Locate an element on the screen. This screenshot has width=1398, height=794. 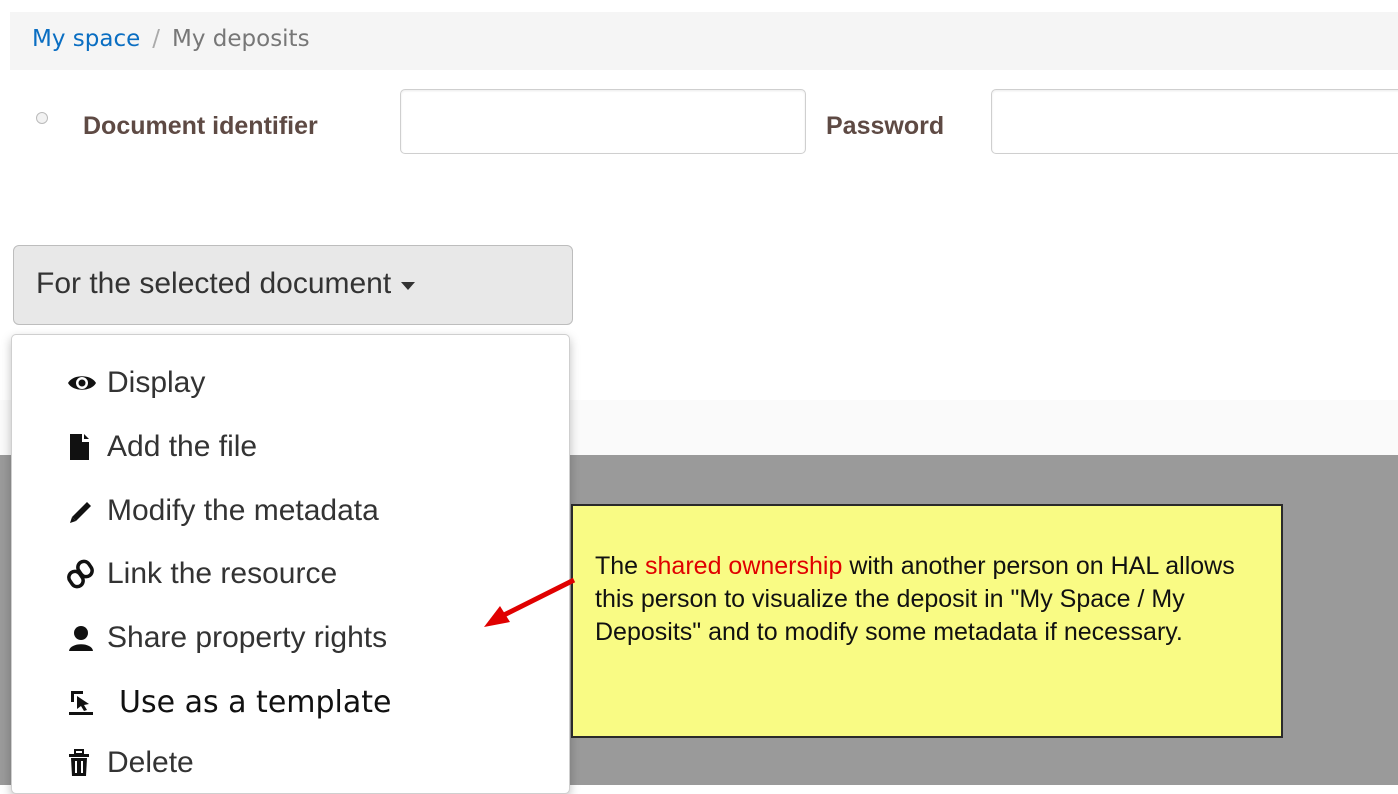
breadcrumb-my-space-link: My space is located at coordinates (86, 39).